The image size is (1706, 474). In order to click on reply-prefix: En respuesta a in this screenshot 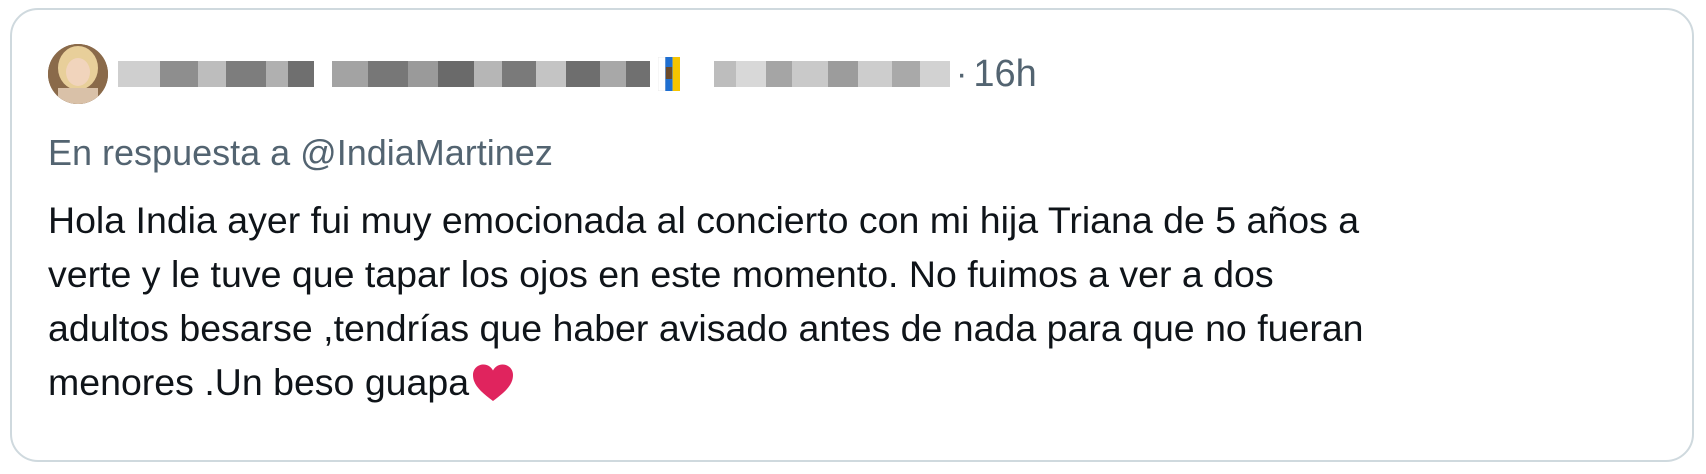, I will do `click(169, 152)`.